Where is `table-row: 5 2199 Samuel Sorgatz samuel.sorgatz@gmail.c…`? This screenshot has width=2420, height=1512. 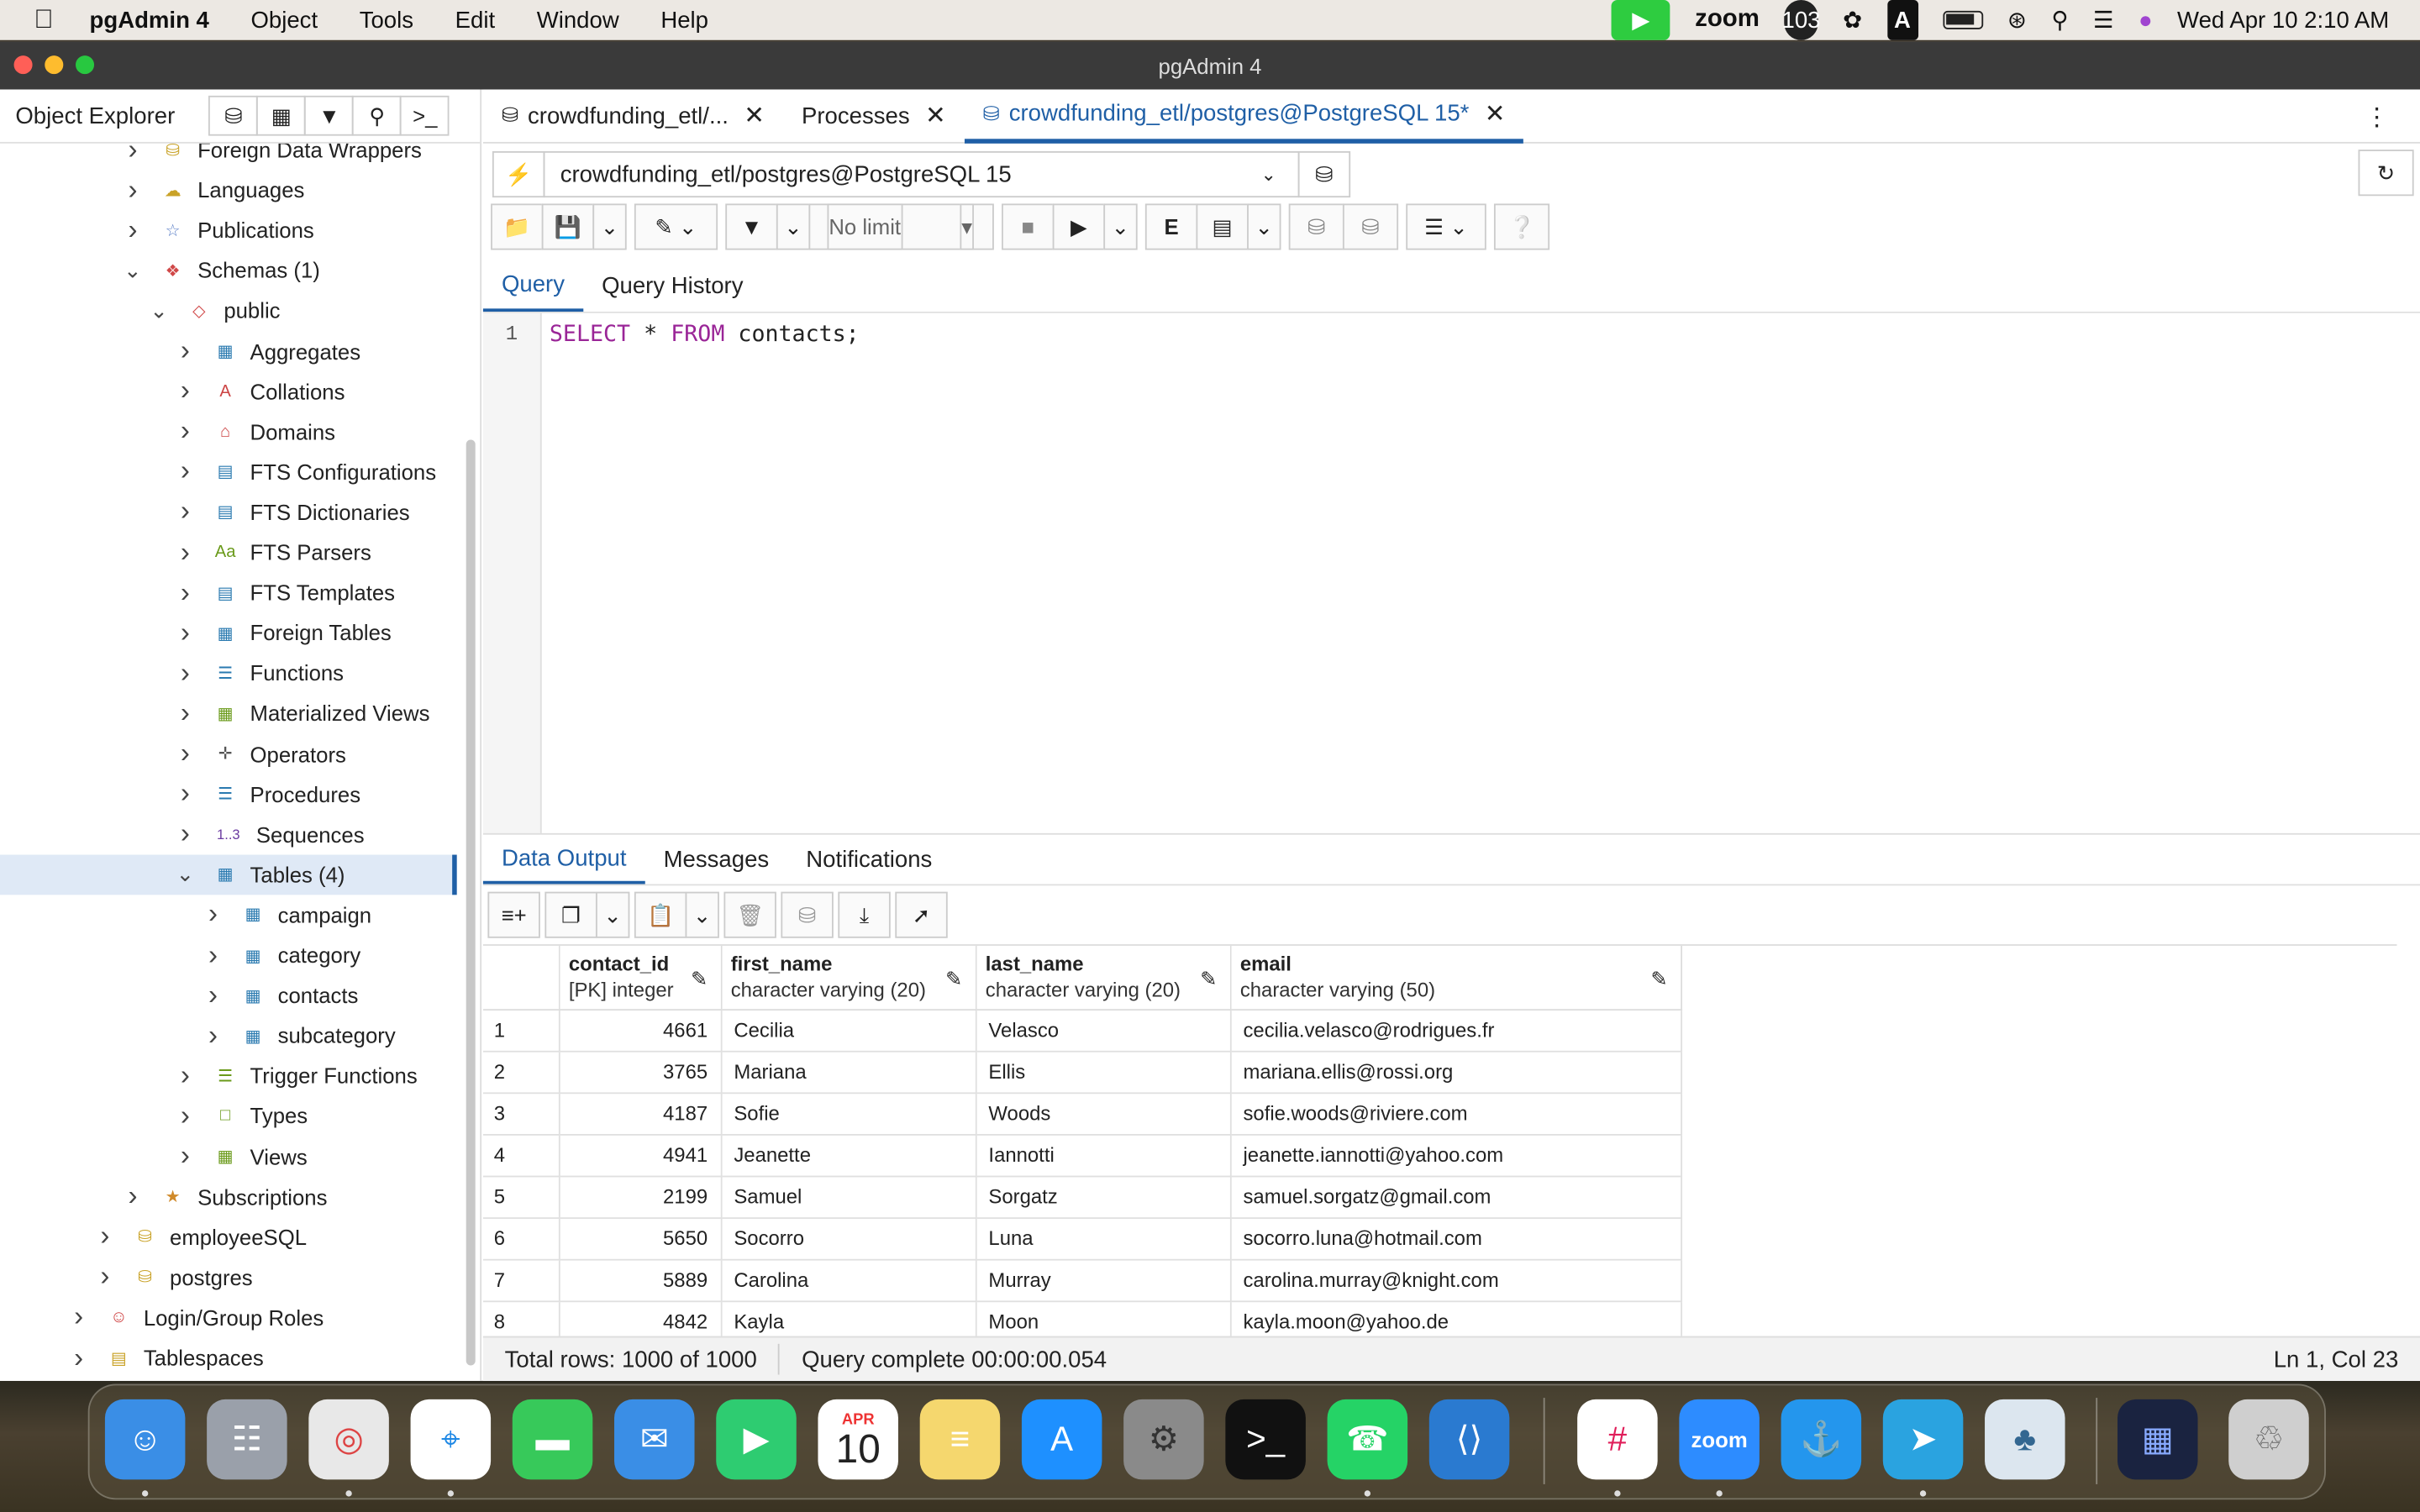 table-row: 5 2199 Samuel Sorgatz samuel.sorgatz@gmail.c… is located at coordinates (1082, 1197).